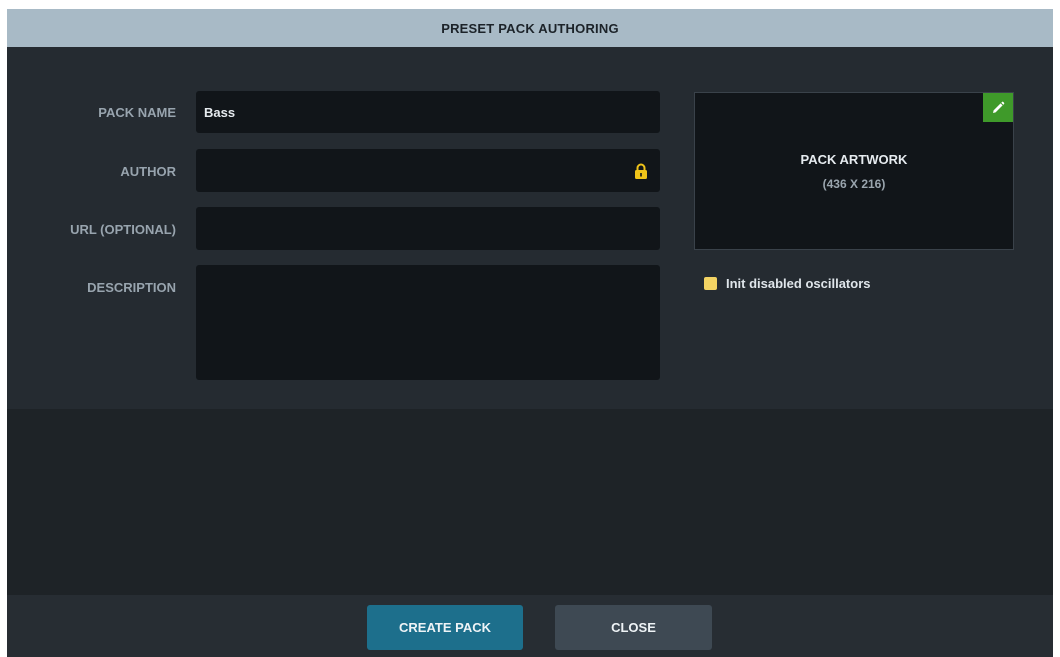 The height and width of the screenshot is (657, 1060). Describe the element at coordinates (445, 627) in the screenshot. I see `create-pack-button: CREATE PACK` at that location.